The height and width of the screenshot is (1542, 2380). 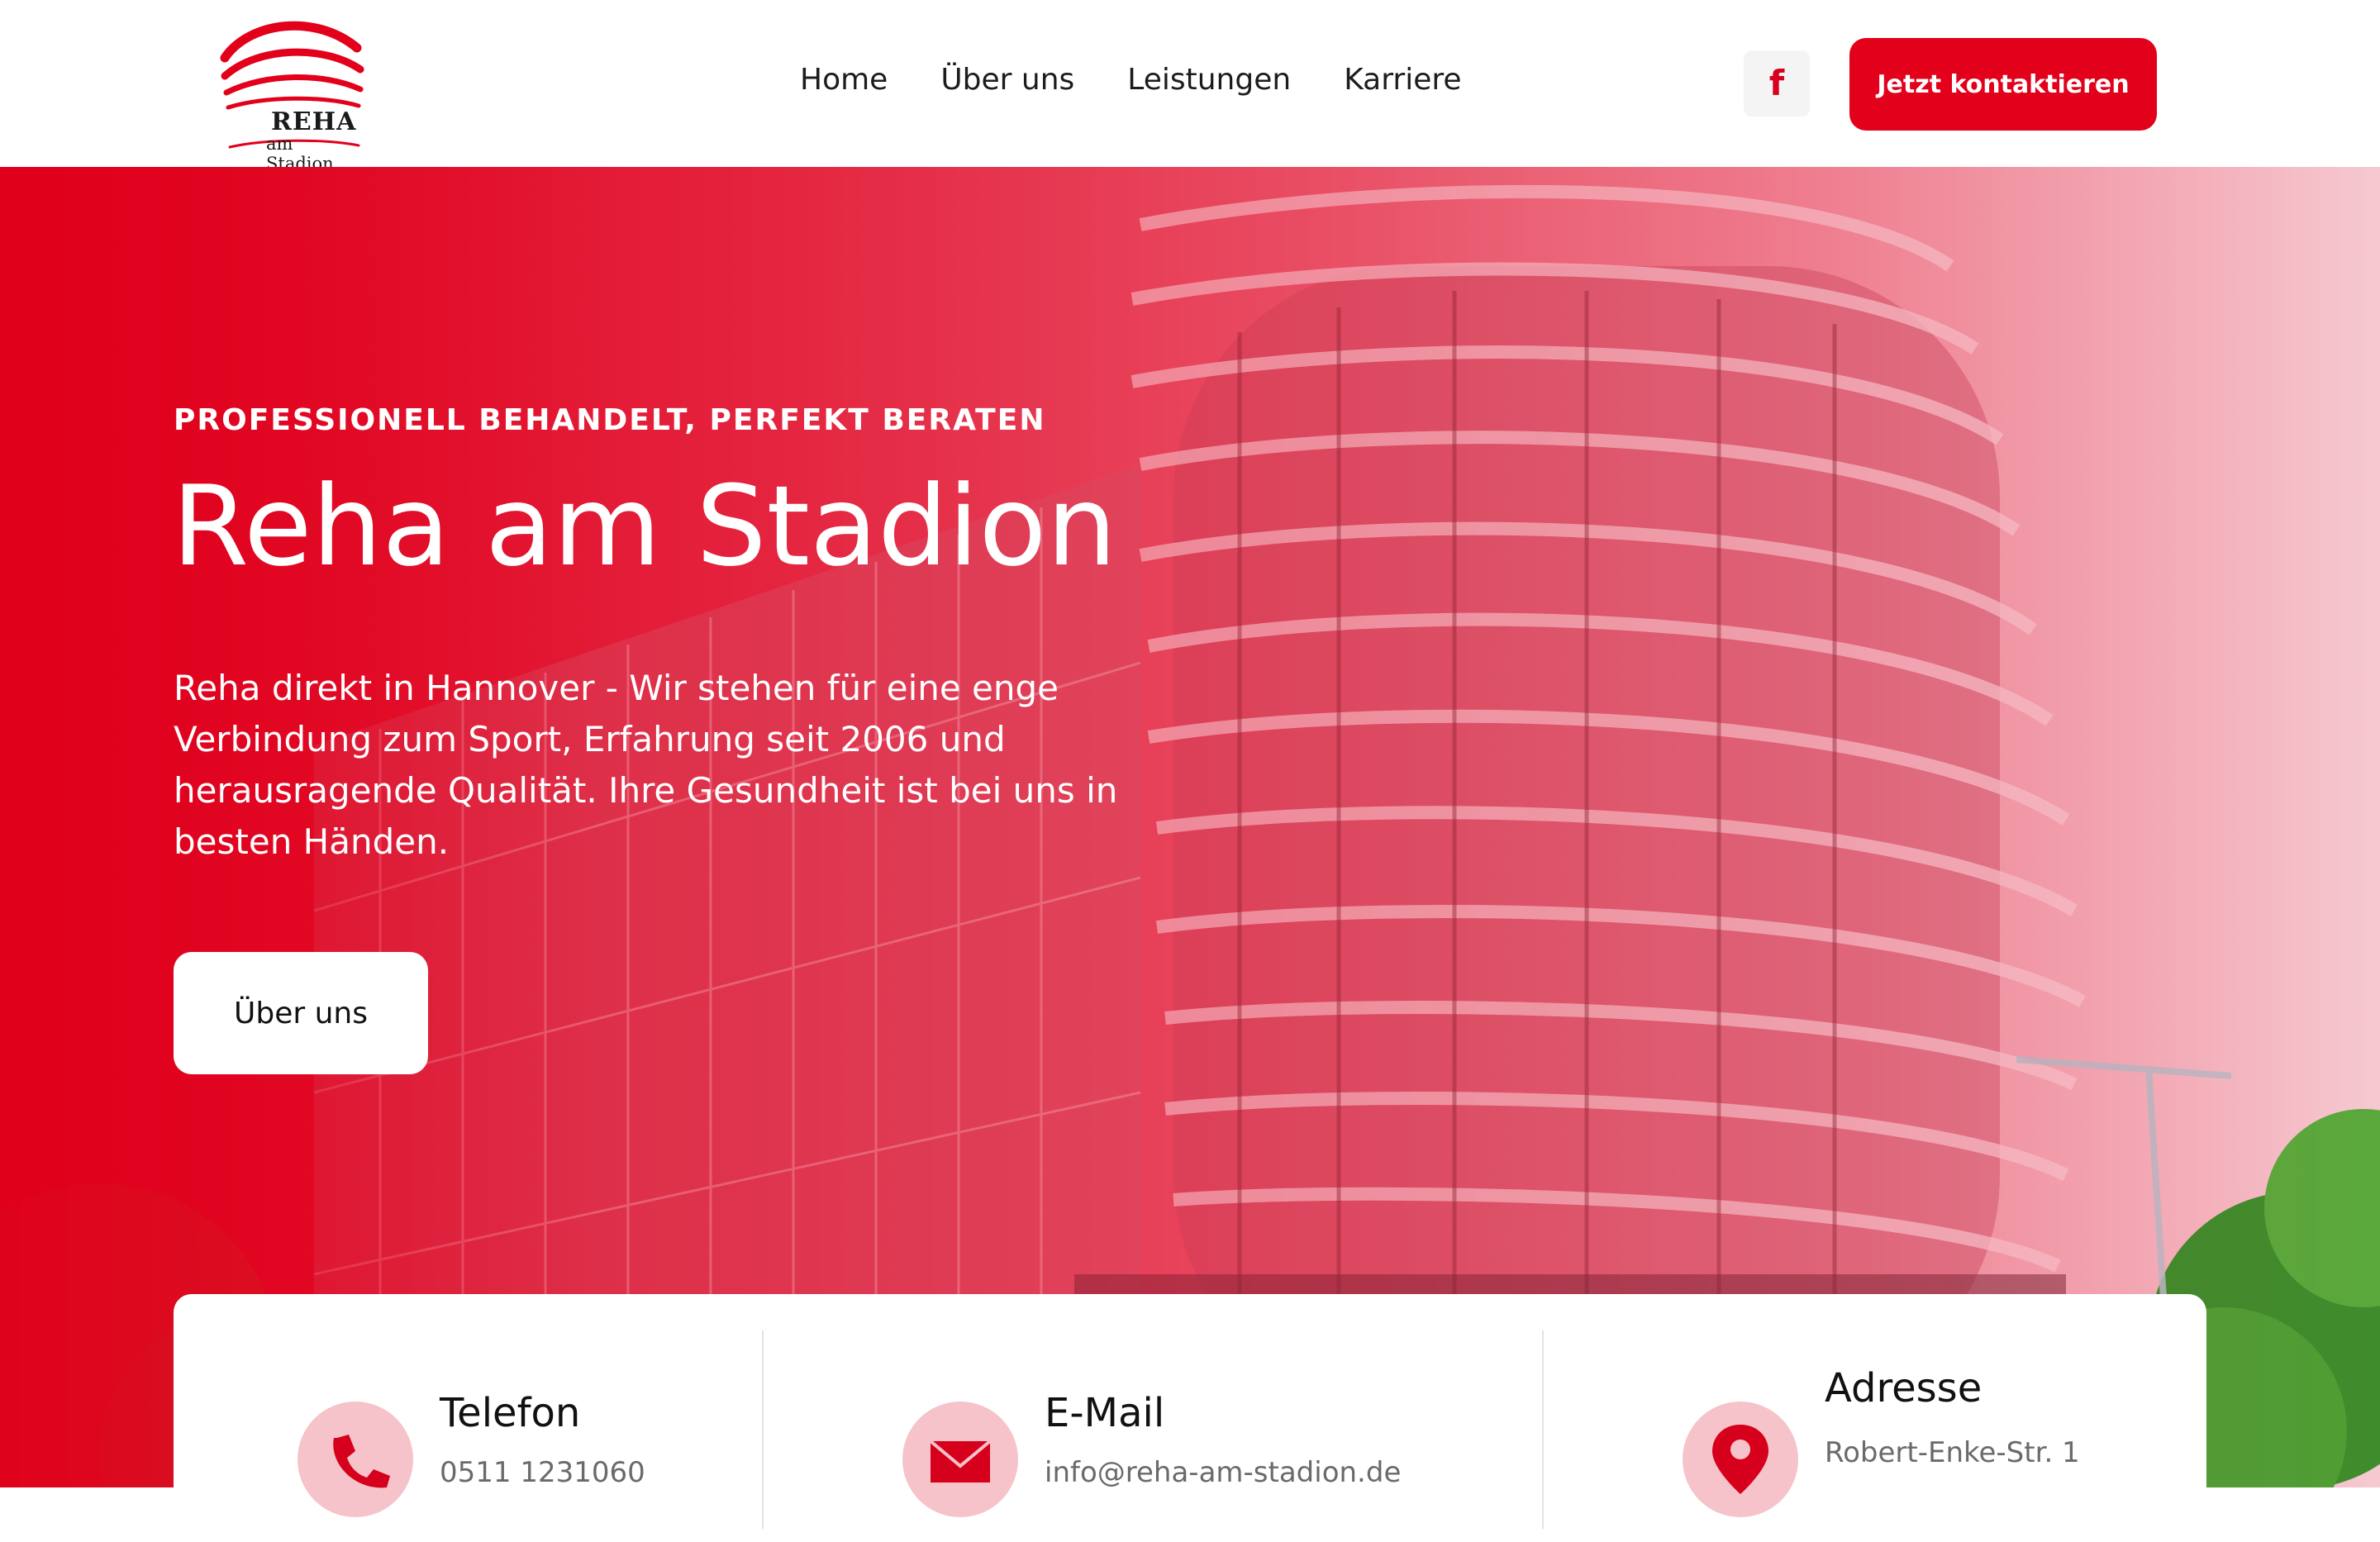 I want to click on hero-tagline: PROFESSIONELL BEHANDELT, PERFEKT BERATEN, so click(x=610, y=420).